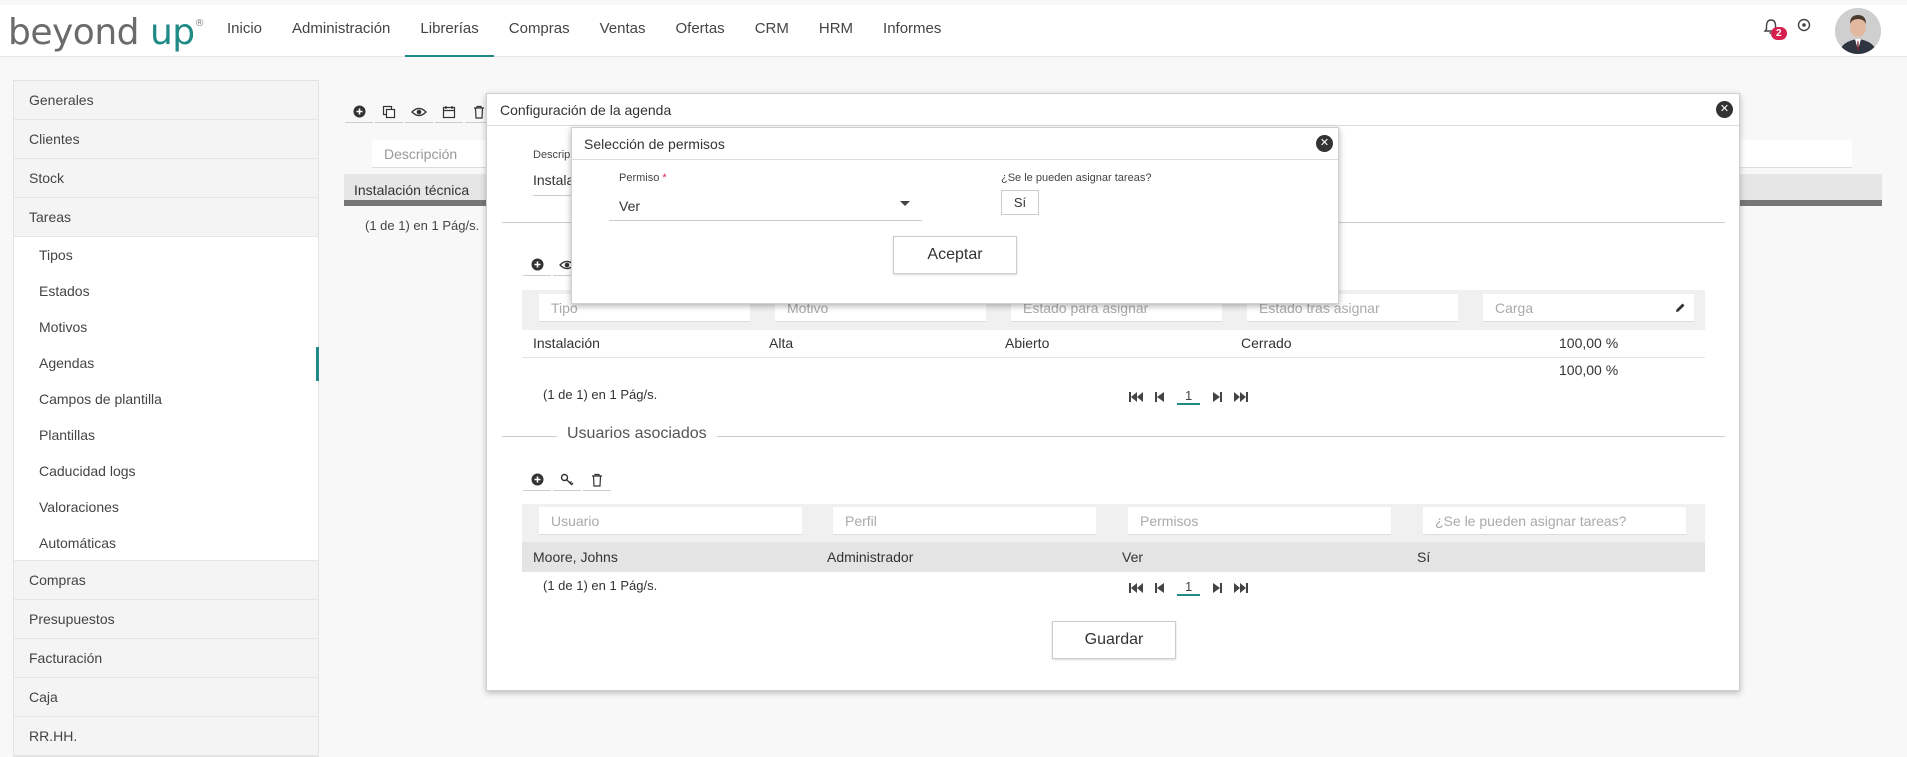 The image size is (1907, 757). What do you see at coordinates (422, 225) in the screenshot?
I see `background-page-info: (1 de 1) en 1 Pág/s.` at bounding box center [422, 225].